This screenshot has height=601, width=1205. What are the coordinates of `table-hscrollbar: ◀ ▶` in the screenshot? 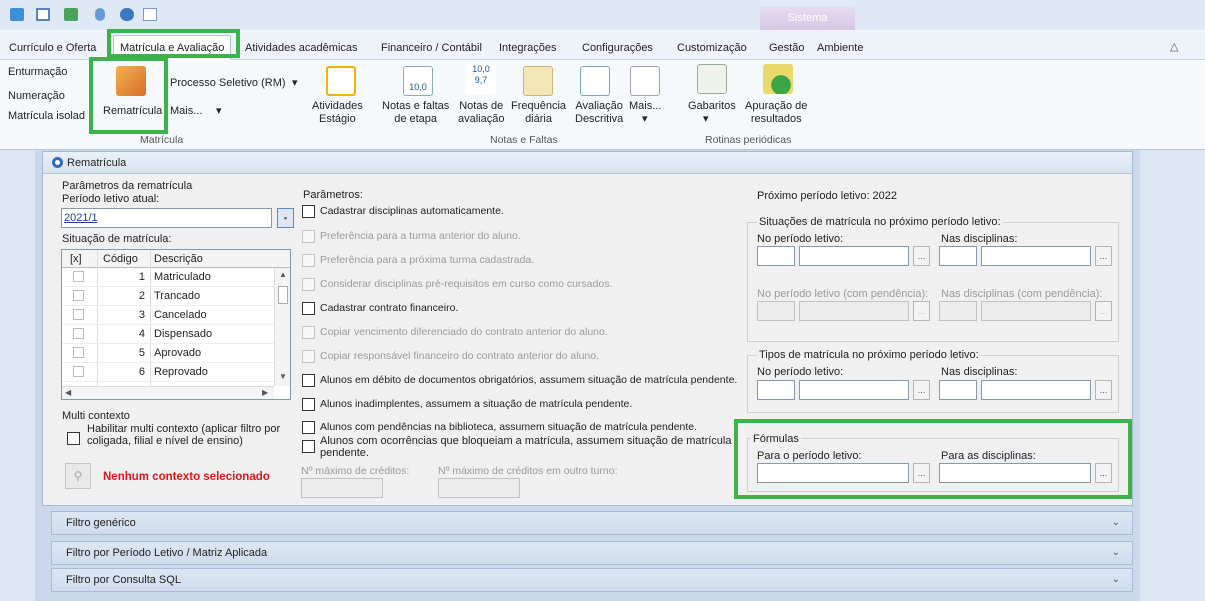 It's located at (168, 392).